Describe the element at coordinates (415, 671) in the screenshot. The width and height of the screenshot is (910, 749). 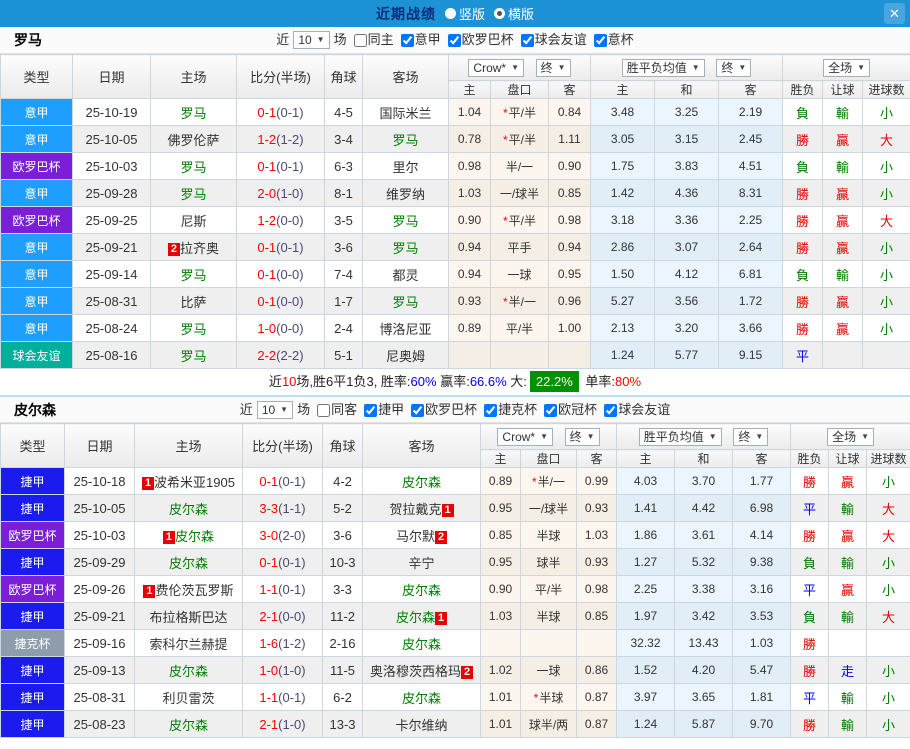
I see `away-team-name: 奥洛穆茨西格玛` at that location.